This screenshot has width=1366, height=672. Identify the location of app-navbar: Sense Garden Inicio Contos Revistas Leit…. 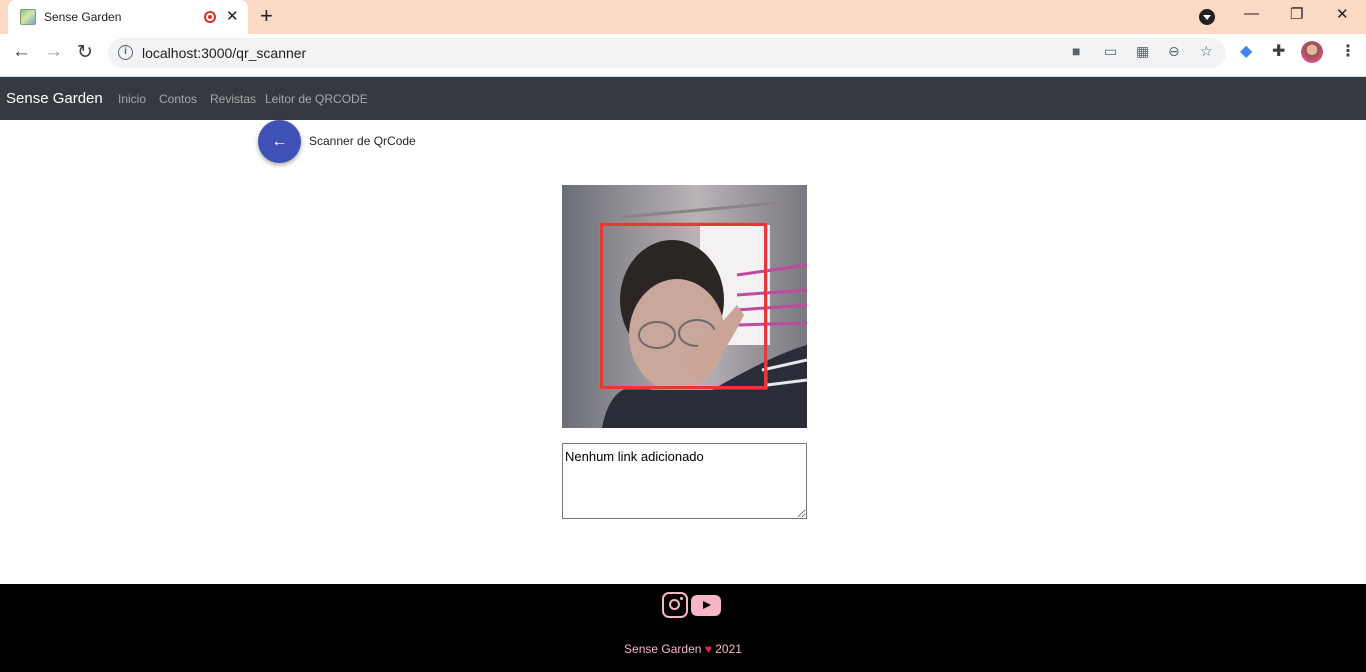
(683, 98).